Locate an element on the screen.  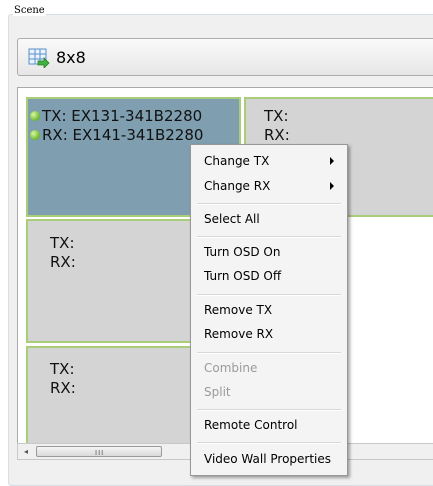
menu-item-turn-osd-on: Turn OSD On is located at coordinates (269, 252).